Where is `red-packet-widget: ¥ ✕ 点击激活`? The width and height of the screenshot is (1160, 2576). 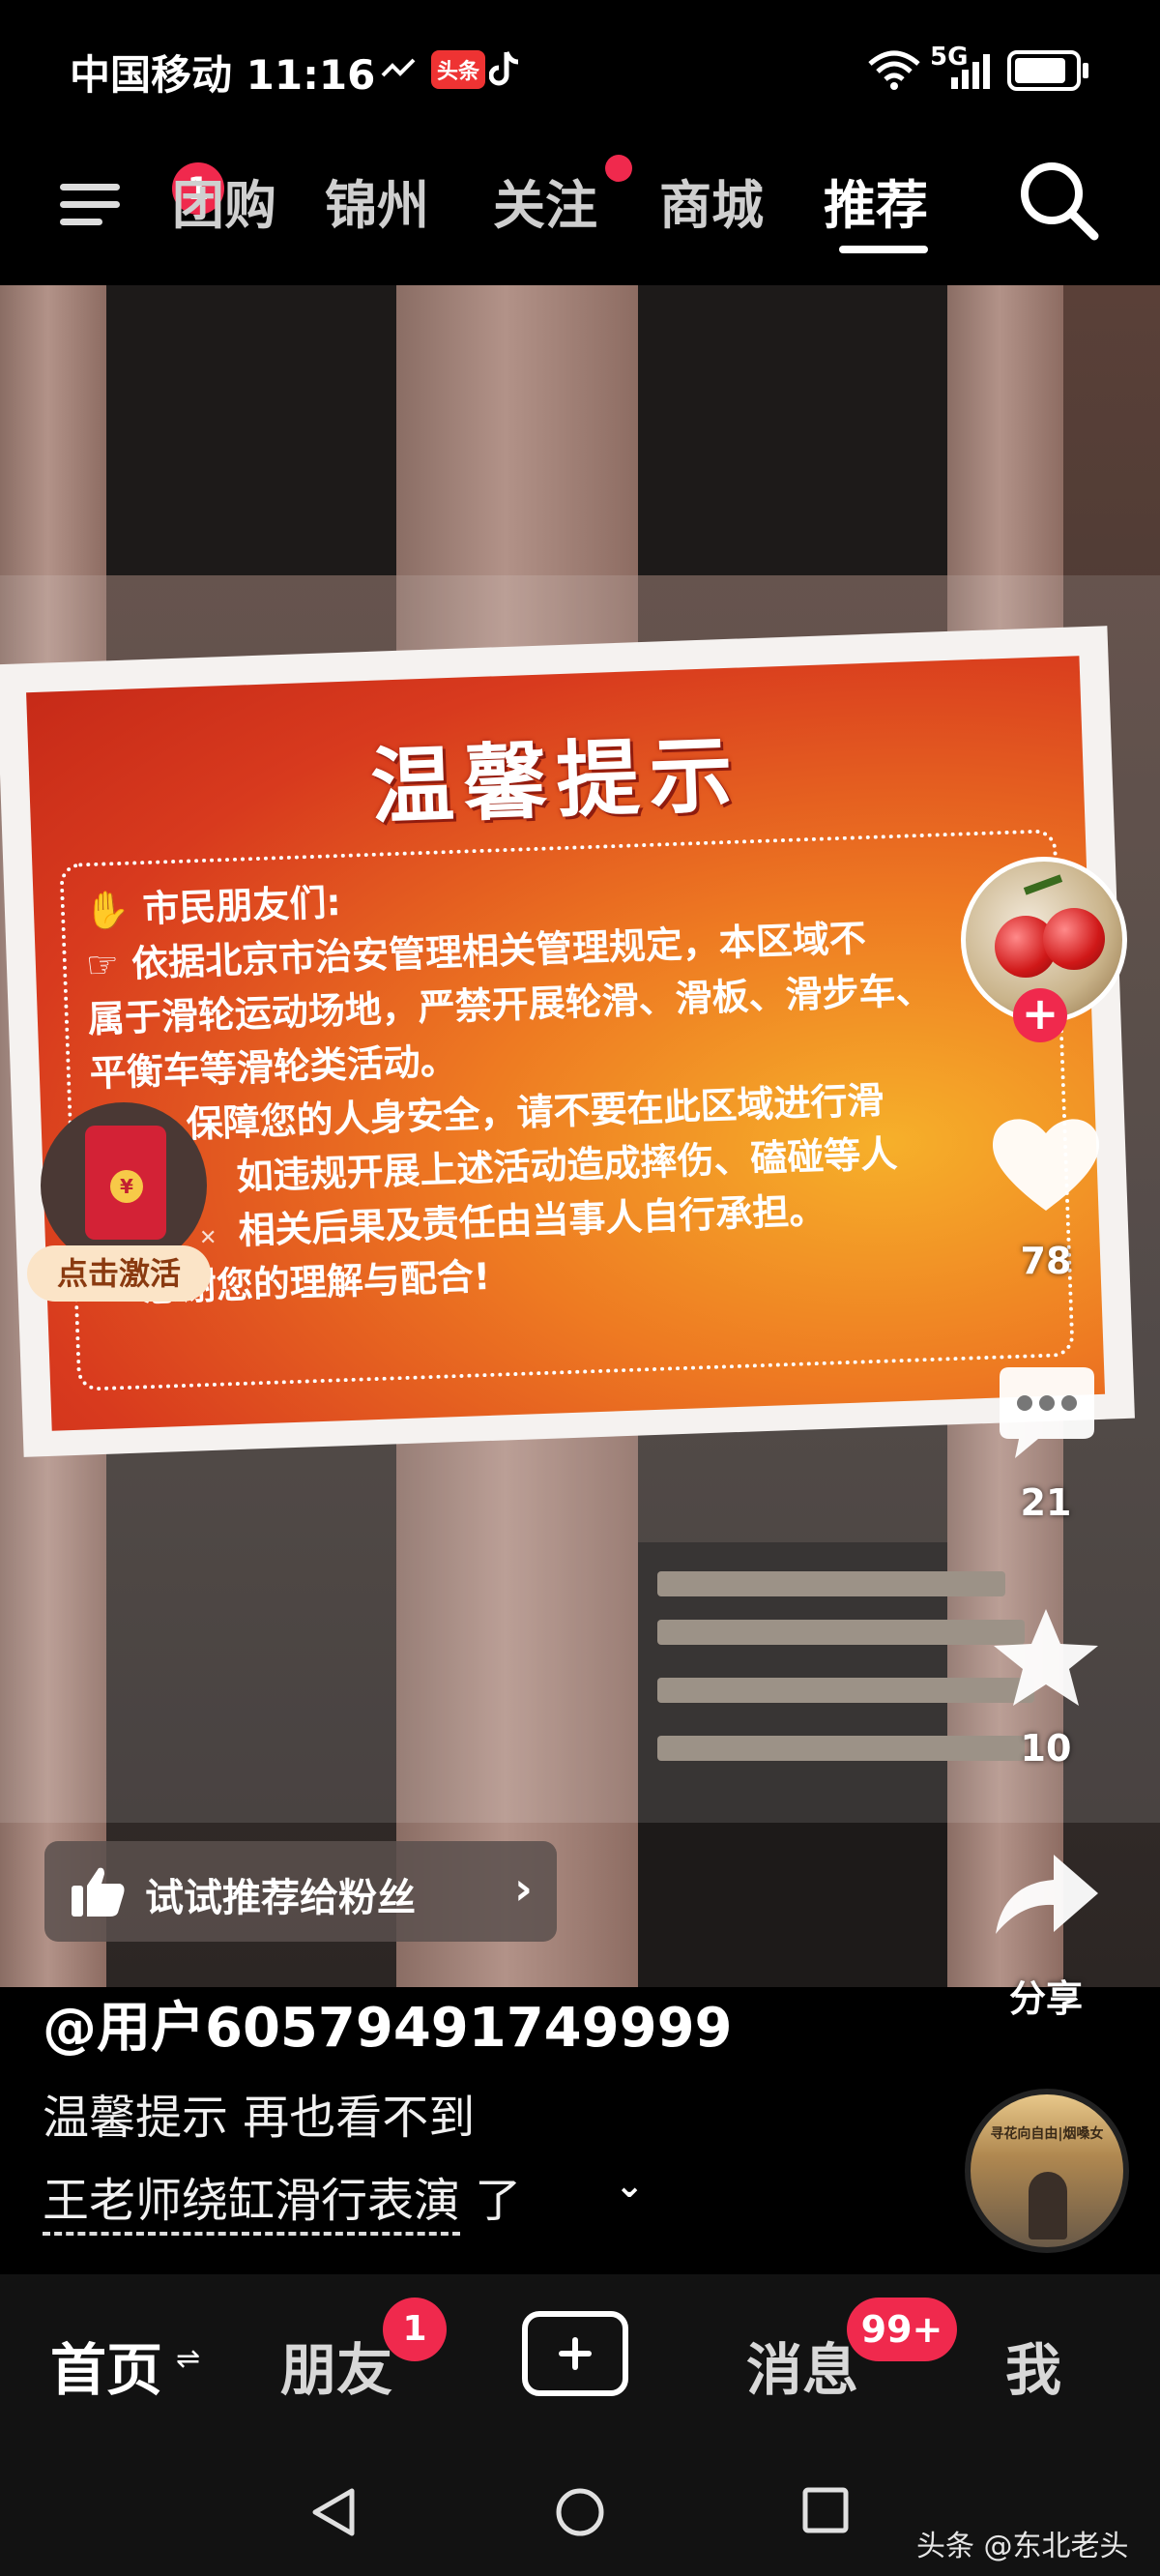
red-packet-widget: ¥ ✕ 点击激活 is located at coordinates (122, 1203).